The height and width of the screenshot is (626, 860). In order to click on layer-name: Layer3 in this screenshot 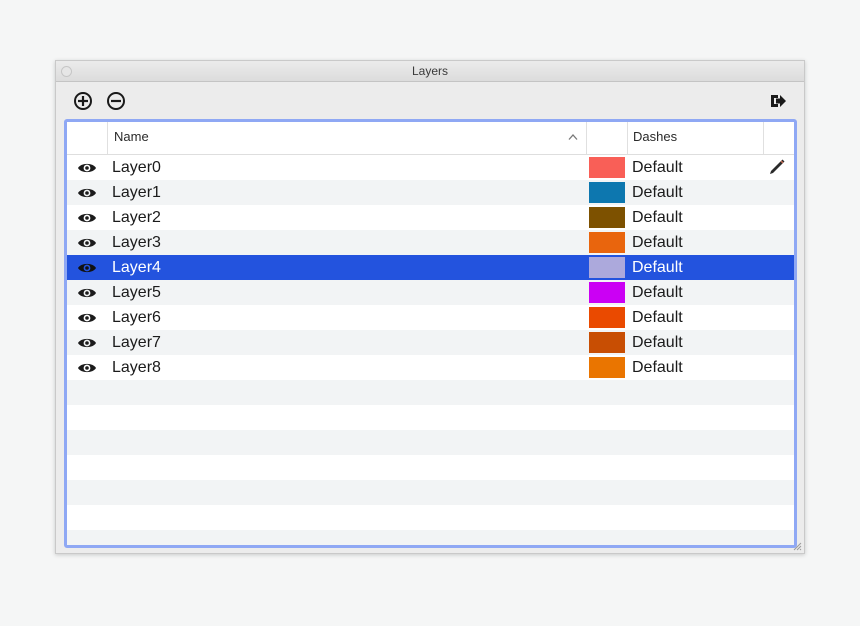, I will do `click(136, 242)`.